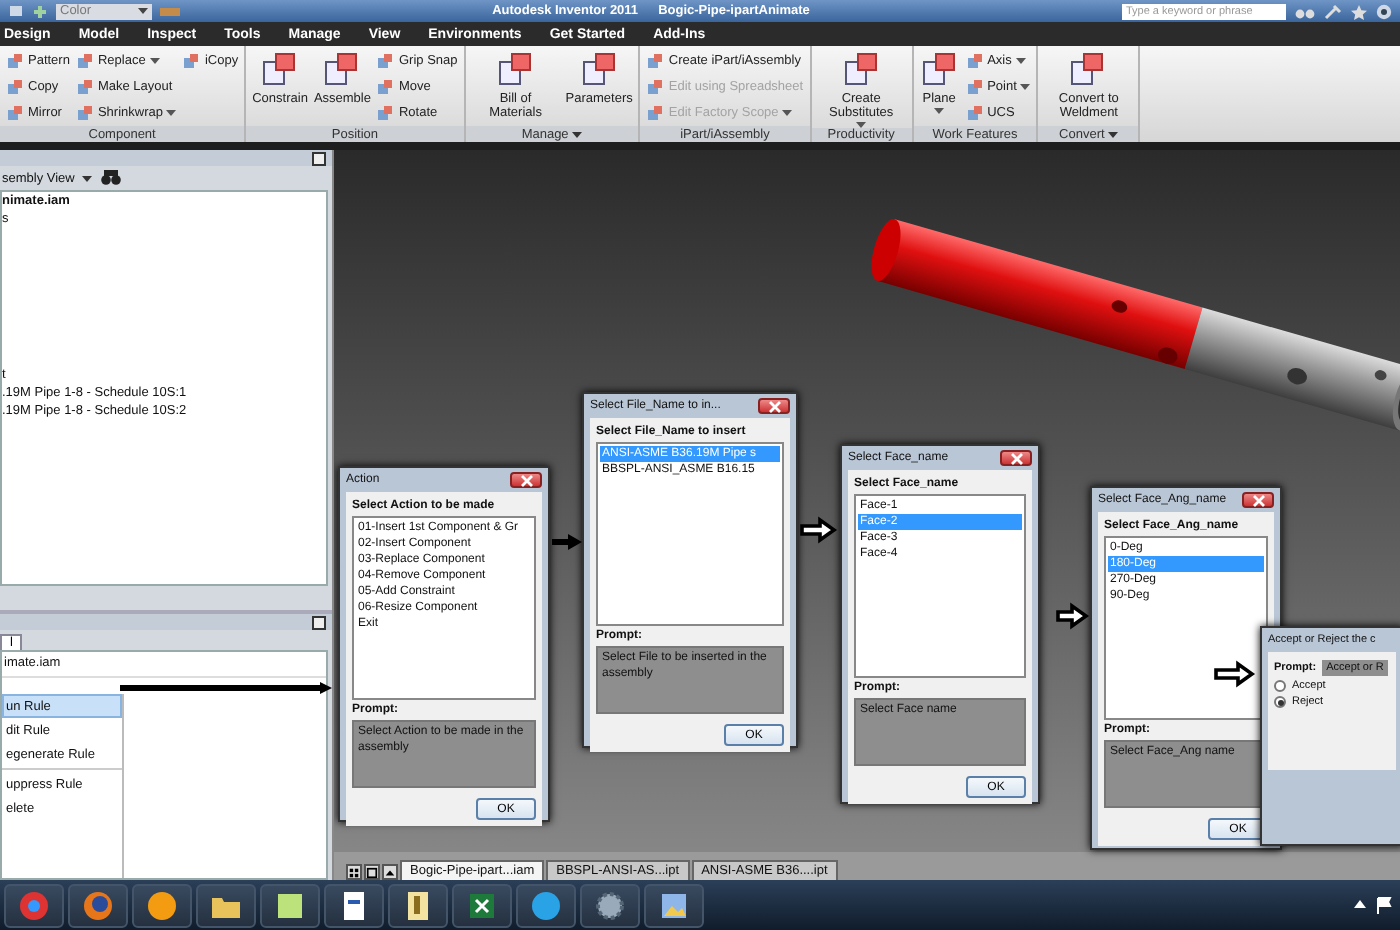  Describe the element at coordinates (111, 178) in the screenshot. I see `binoculars-icon` at that location.